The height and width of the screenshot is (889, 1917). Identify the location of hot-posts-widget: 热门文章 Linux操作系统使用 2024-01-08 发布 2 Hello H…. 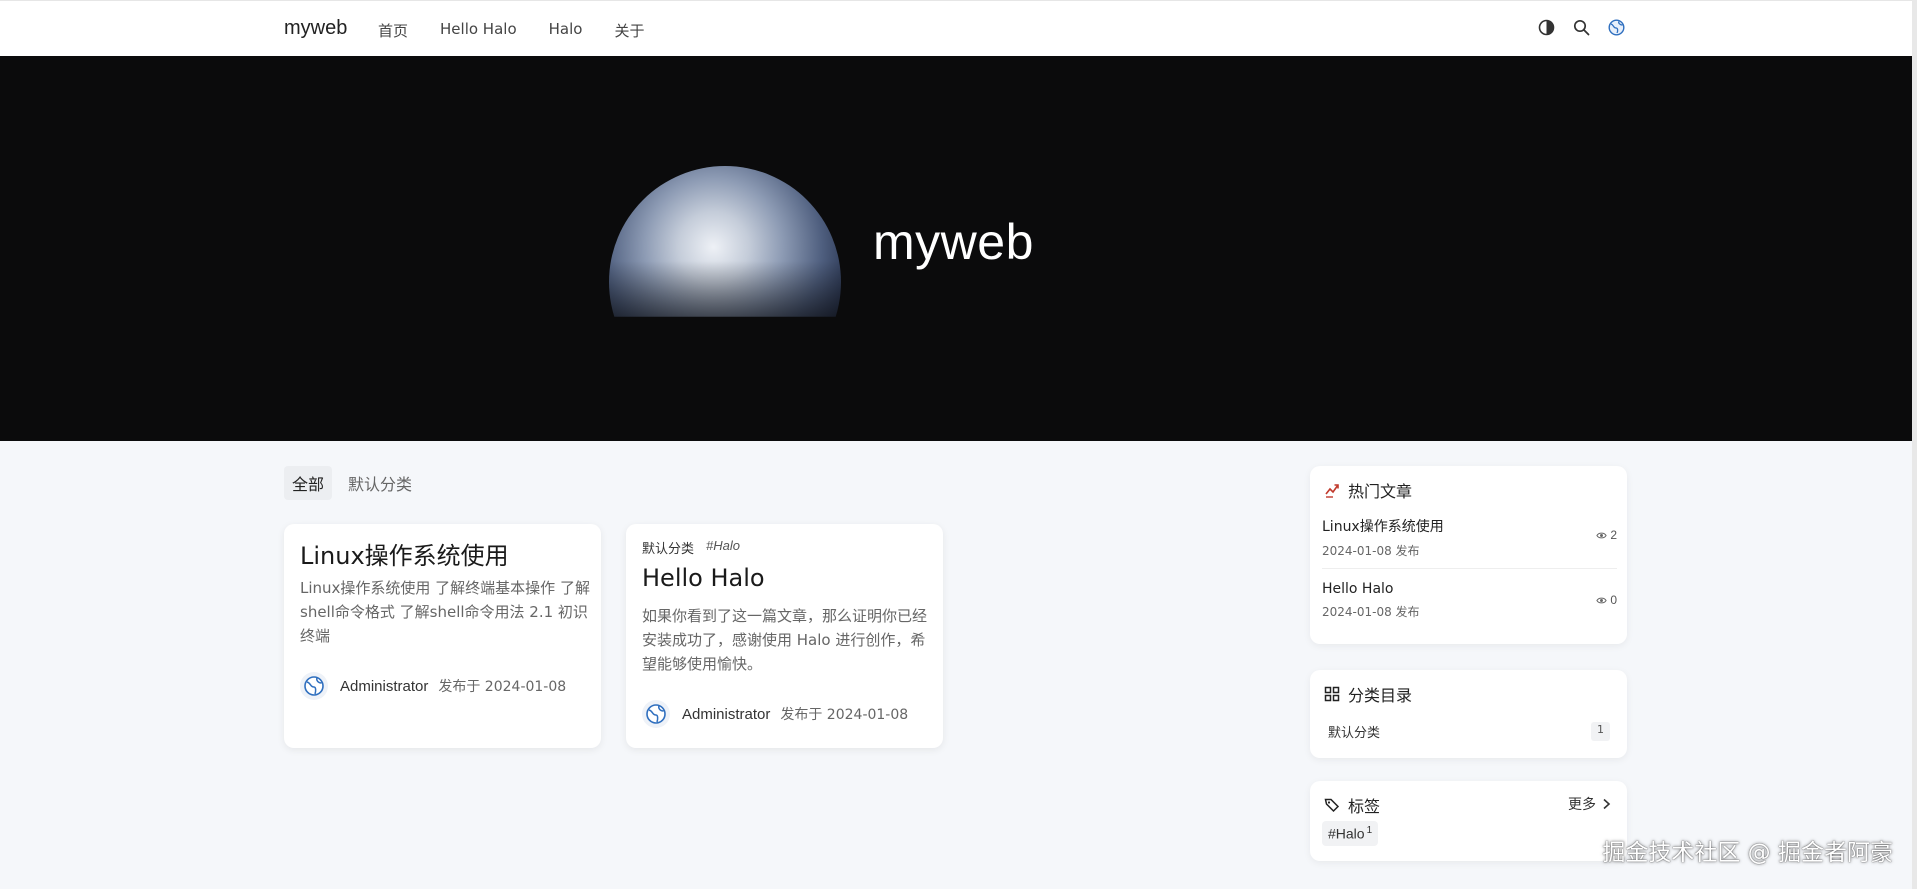
(1468, 555).